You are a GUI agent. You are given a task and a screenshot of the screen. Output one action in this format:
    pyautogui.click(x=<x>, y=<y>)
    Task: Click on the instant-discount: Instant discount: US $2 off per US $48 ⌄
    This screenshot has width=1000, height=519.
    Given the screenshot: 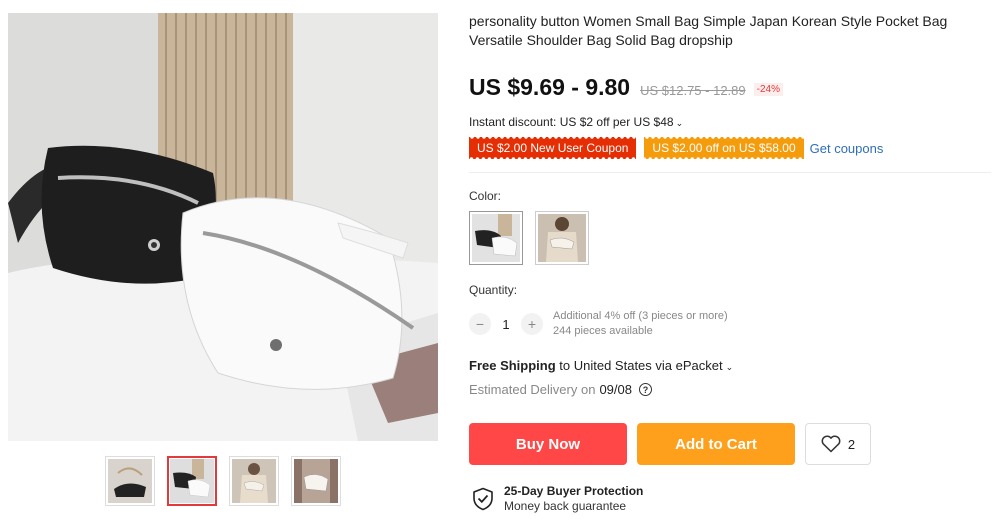 What is the action you would take?
    pyautogui.click(x=576, y=122)
    